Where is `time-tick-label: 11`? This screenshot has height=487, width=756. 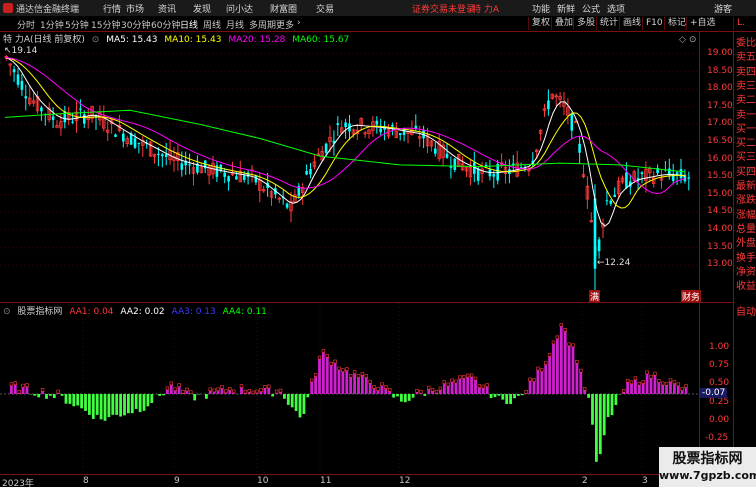 time-tick-label: 11 is located at coordinates (326, 481).